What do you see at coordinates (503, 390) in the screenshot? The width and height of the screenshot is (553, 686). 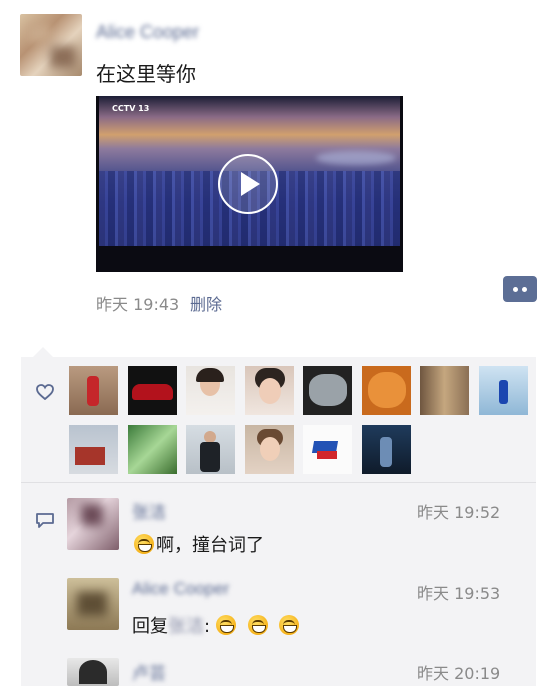 I see `like-thumb-blue-dress-girl` at bounding box center [503, 390].